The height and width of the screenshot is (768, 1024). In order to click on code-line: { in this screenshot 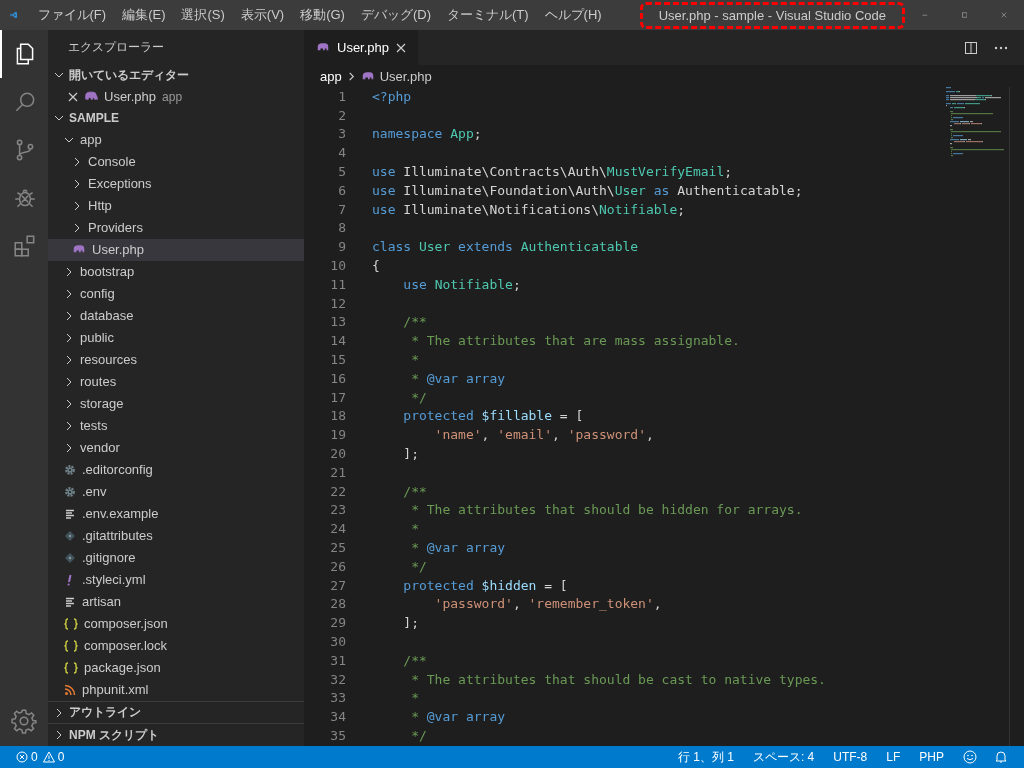, I will do `click(376, 266)`.